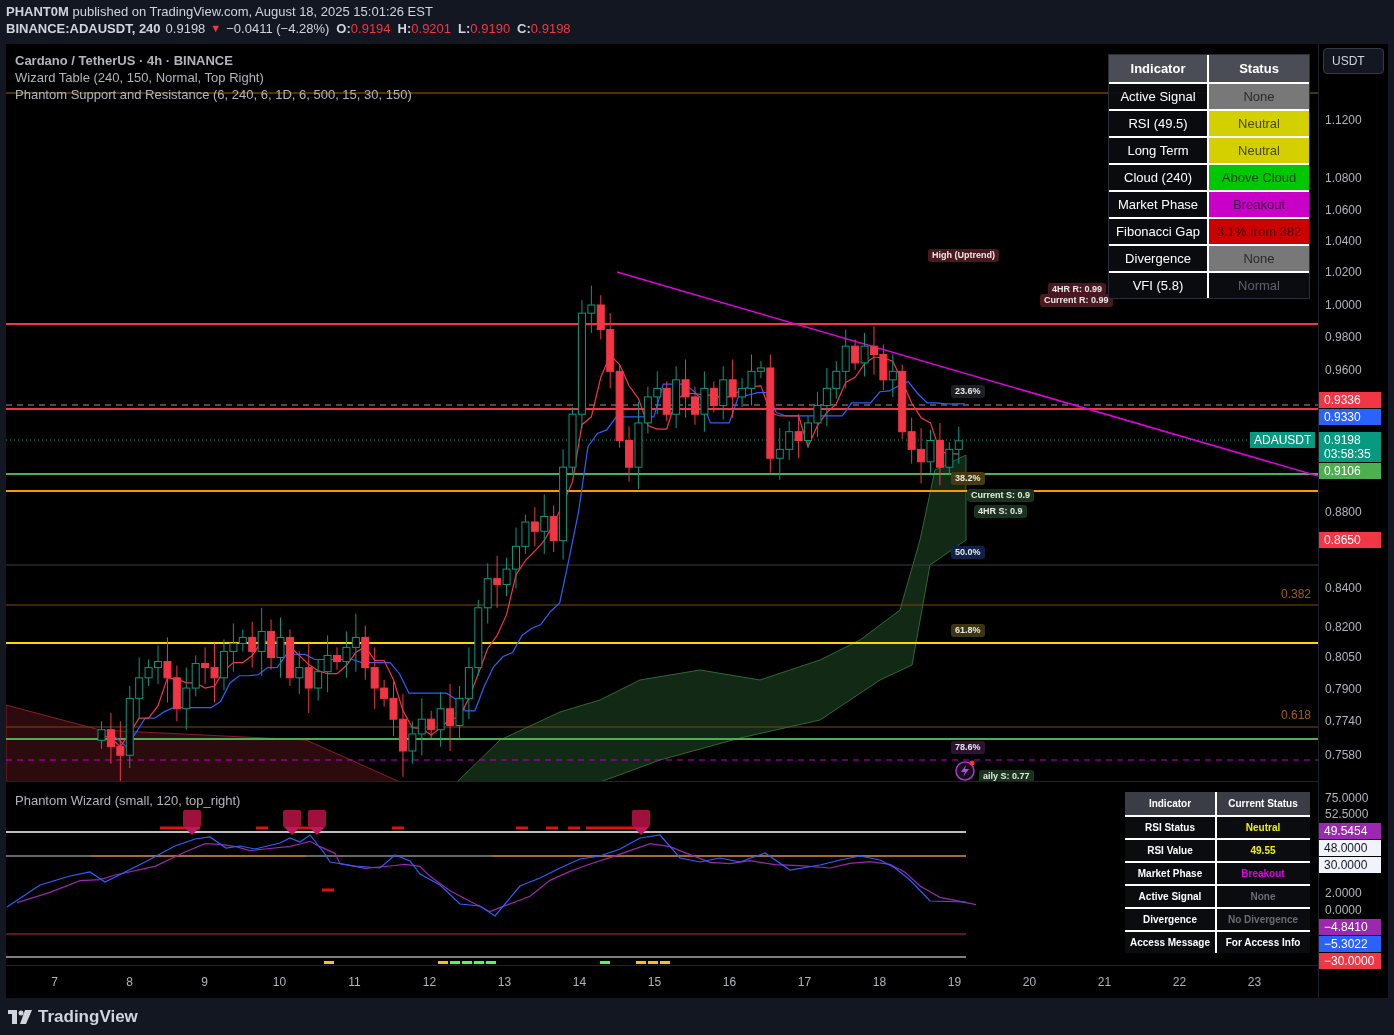  I want to click on time-label: 8, so click(129, 982).